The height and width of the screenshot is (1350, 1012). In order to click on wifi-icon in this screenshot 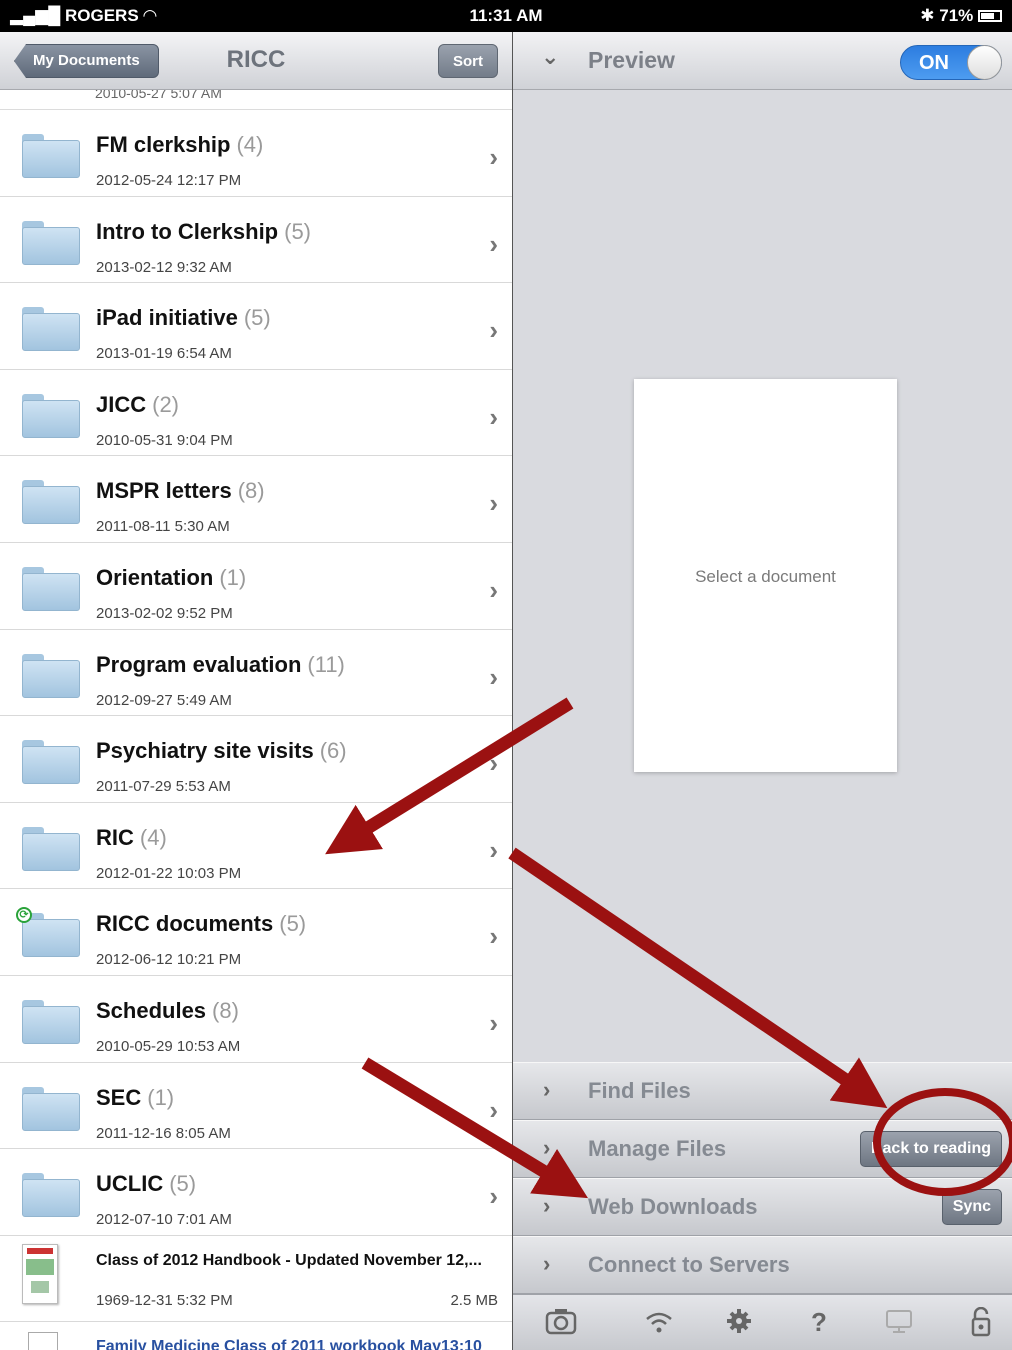, I will do `click(659, 1324)`.